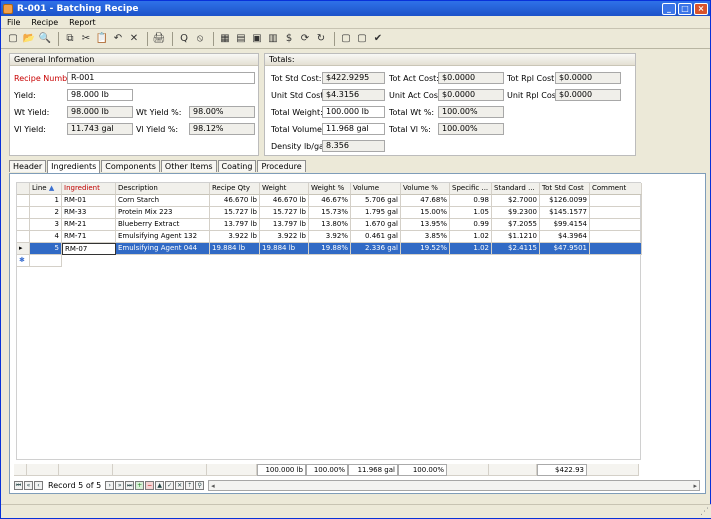  I want to click on new-row: ✱, so click(329, 261).